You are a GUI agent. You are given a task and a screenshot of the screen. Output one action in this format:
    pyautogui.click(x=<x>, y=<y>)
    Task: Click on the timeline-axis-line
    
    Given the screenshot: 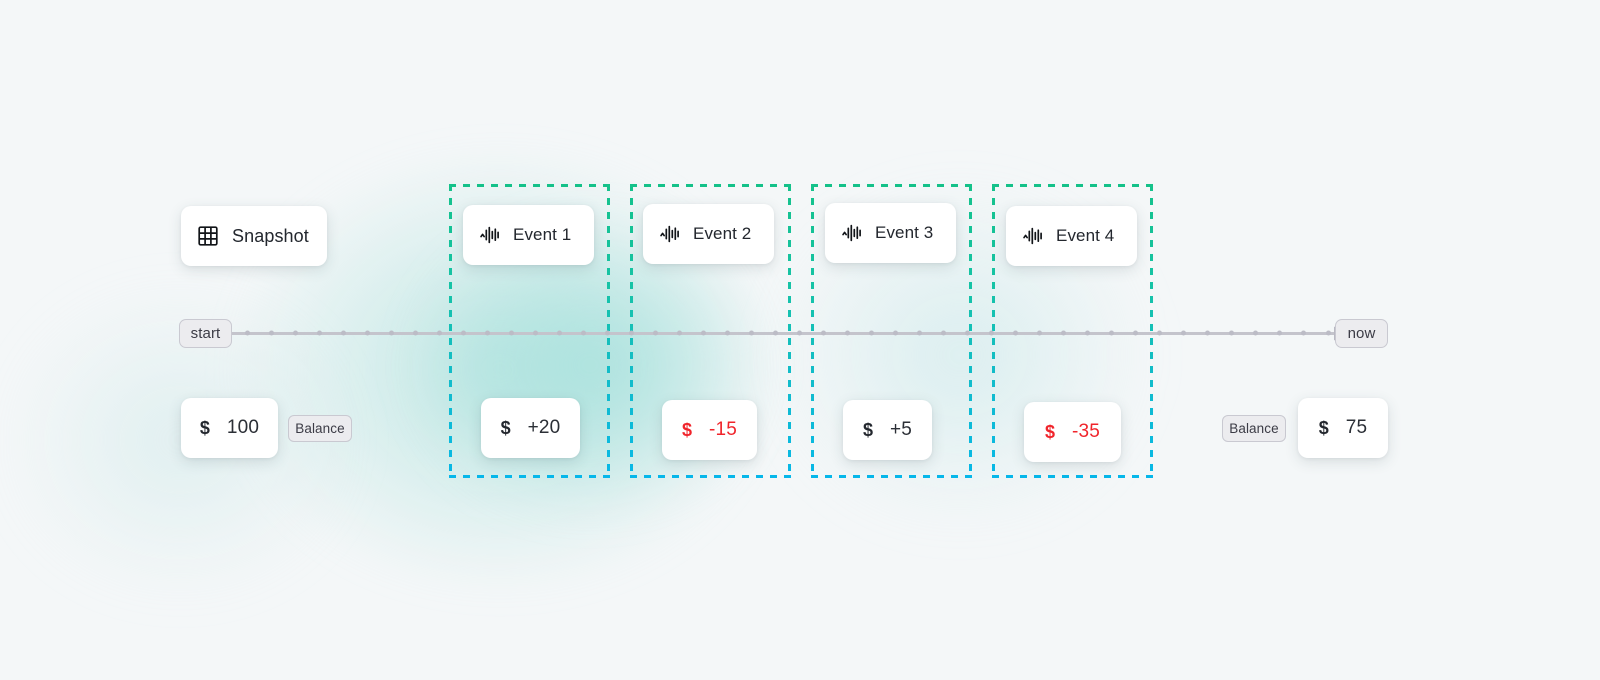 What is the action you would take?
    pyautogui.click(x=780, y=333)
    